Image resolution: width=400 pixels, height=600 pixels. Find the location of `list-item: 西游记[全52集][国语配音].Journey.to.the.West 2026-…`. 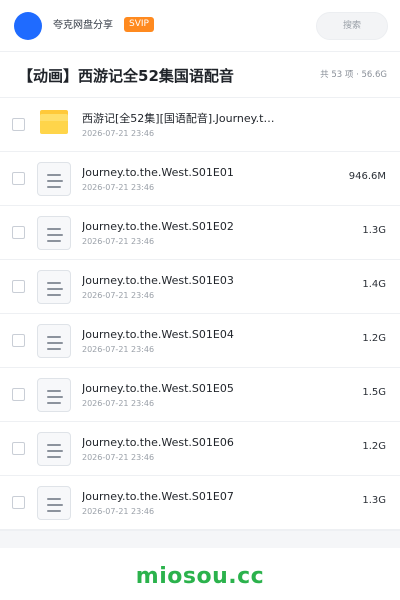

list-item: 西游记[全52集][国语配音].Journey.to.the.West 2026-… is located at coordinates (200, 125).